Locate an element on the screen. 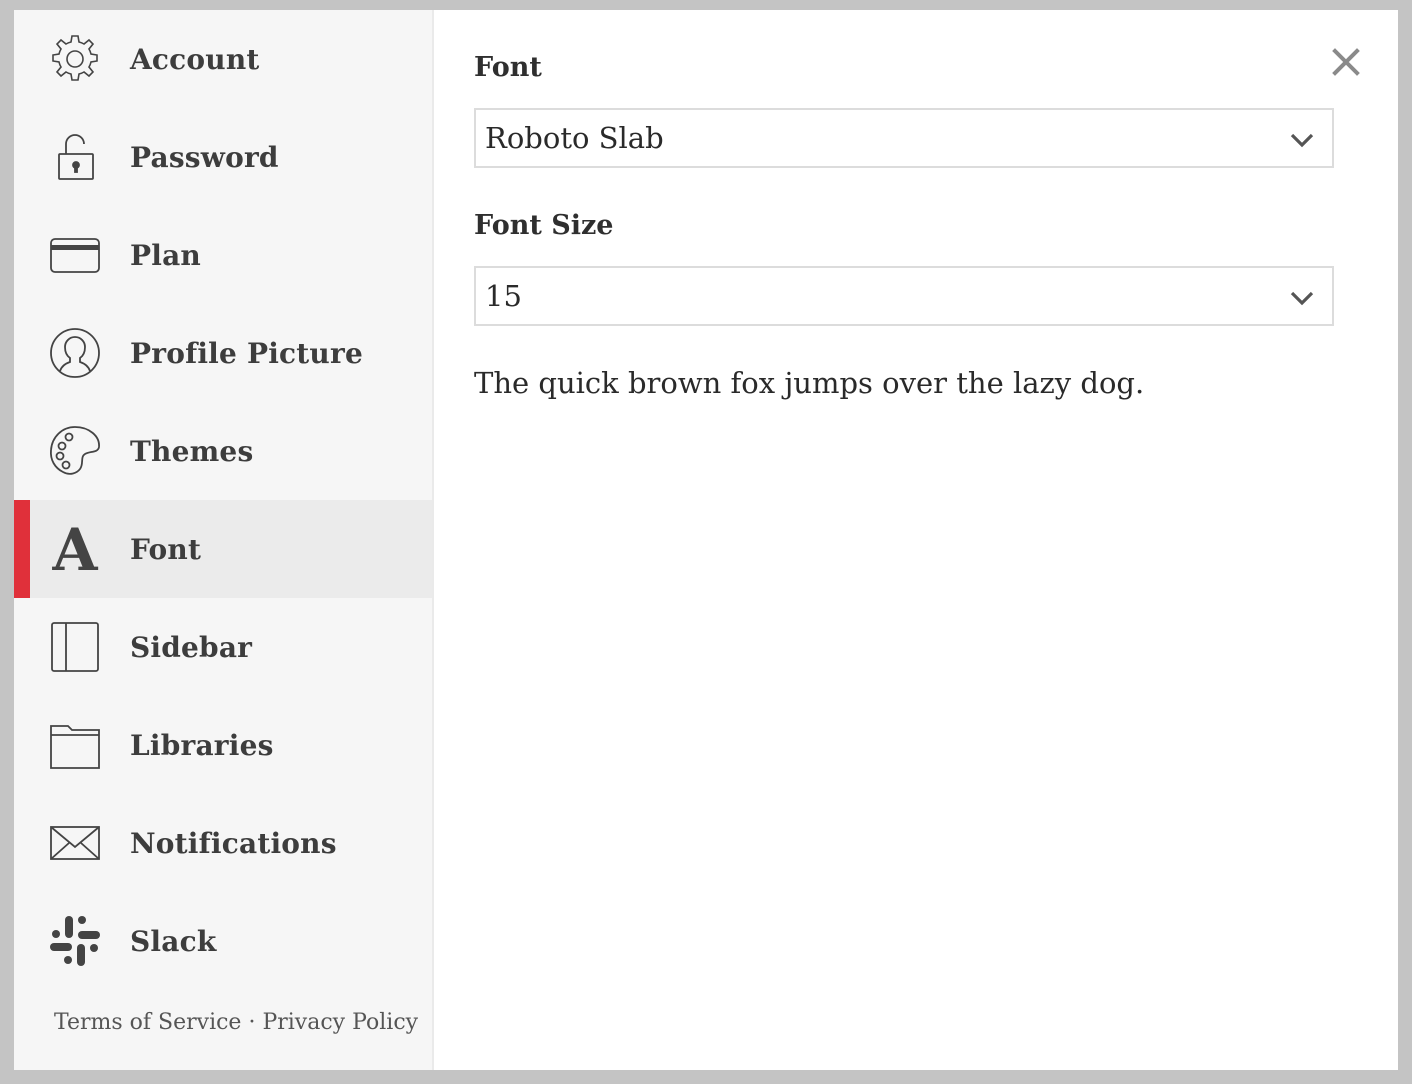 The image size is (1412, 1084). sidebar-item-account: Account is located at coordinates (223, 59).